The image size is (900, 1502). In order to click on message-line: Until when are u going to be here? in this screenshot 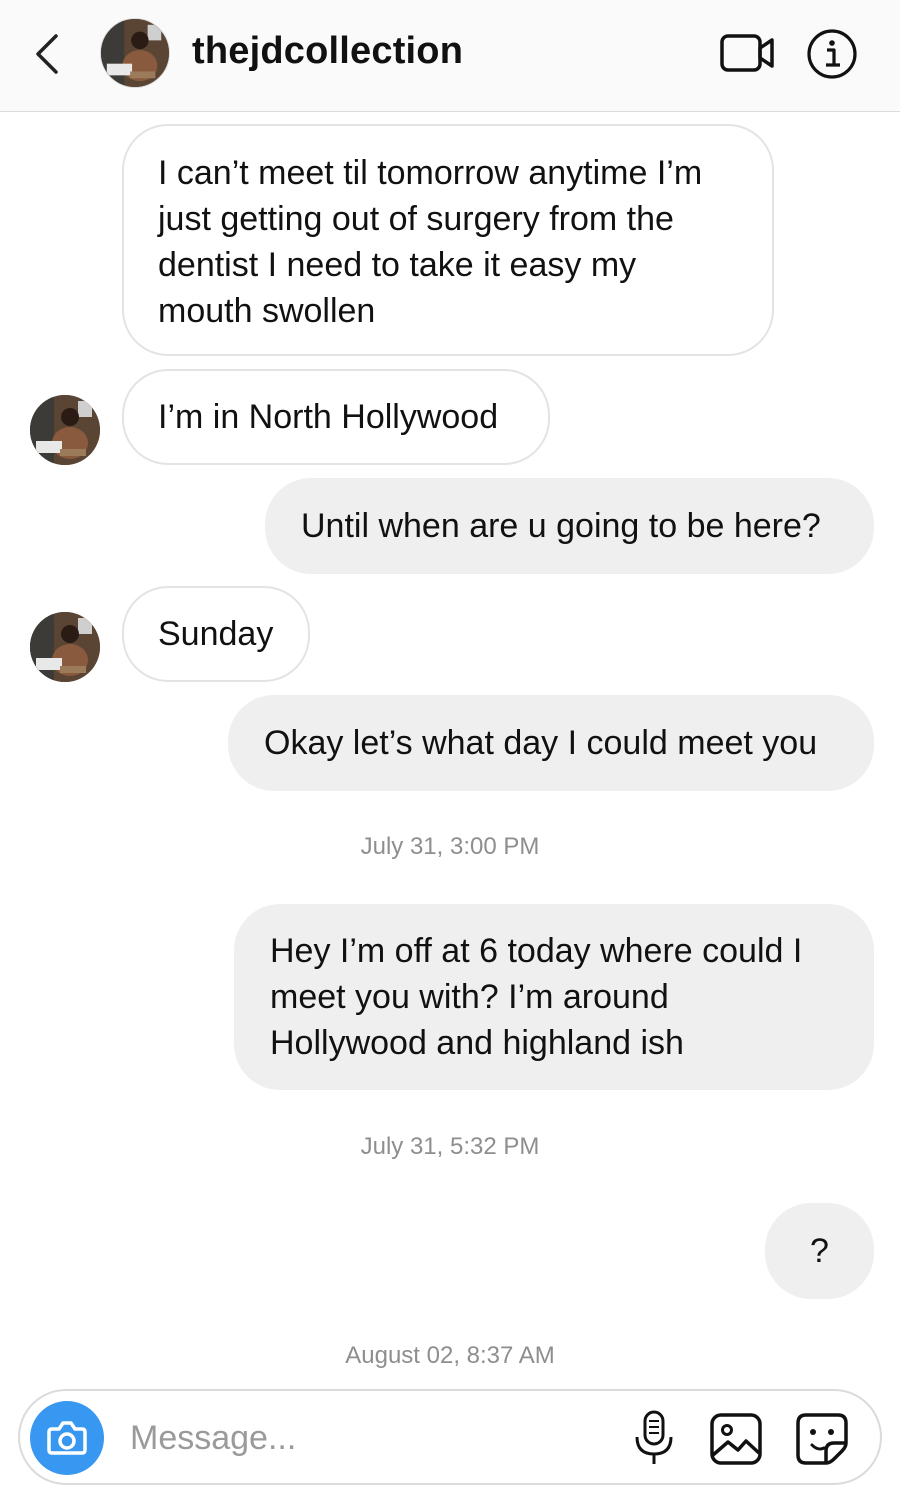, I will do `click(561, 526)`.